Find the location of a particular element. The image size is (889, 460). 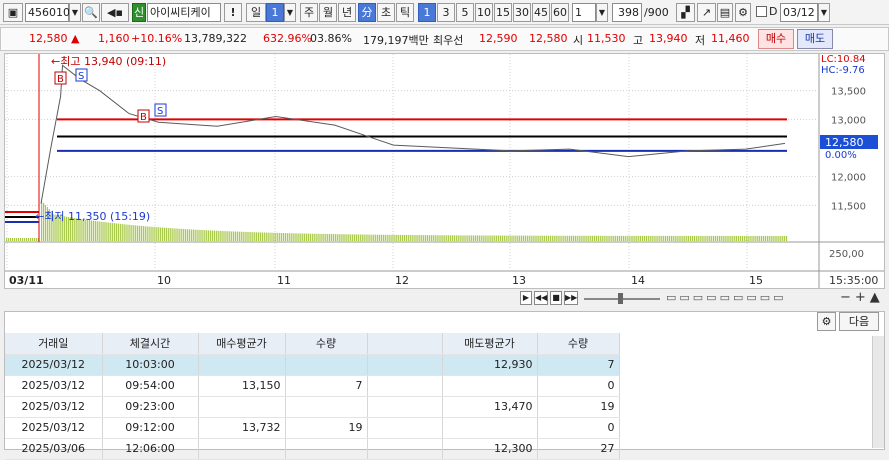

code-dropdown-icon: ▼ is located at coordinates (75, 12).